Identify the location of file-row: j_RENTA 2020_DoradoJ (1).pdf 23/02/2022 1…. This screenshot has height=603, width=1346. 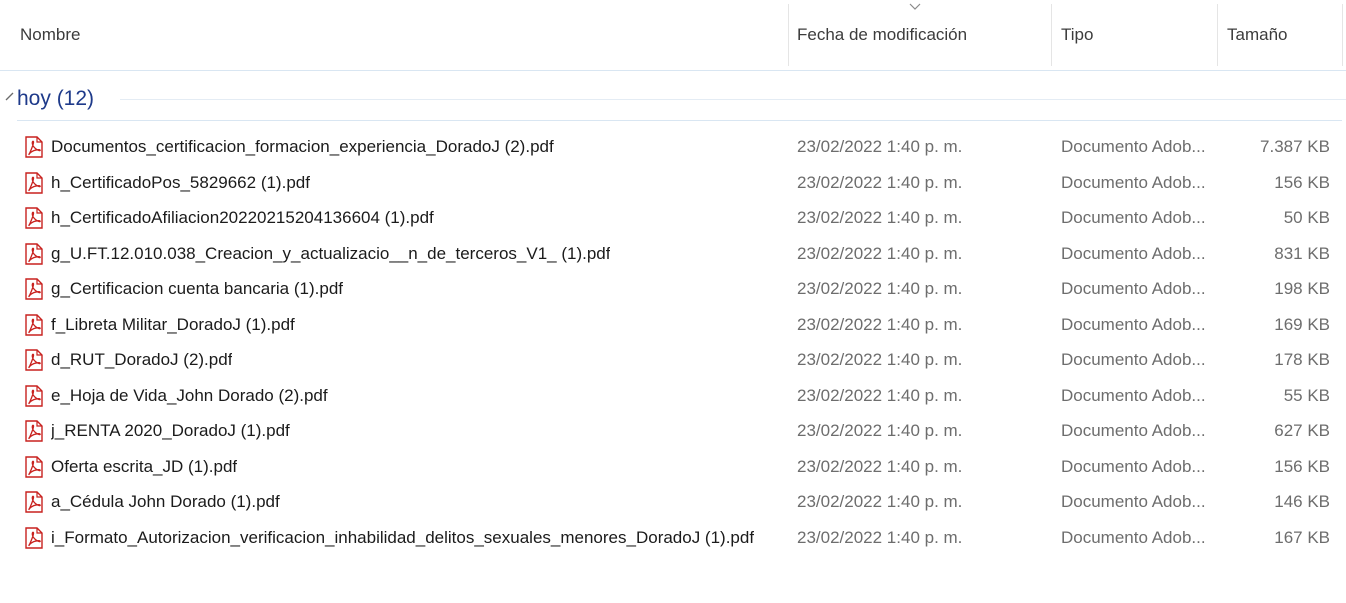
(673, 432).